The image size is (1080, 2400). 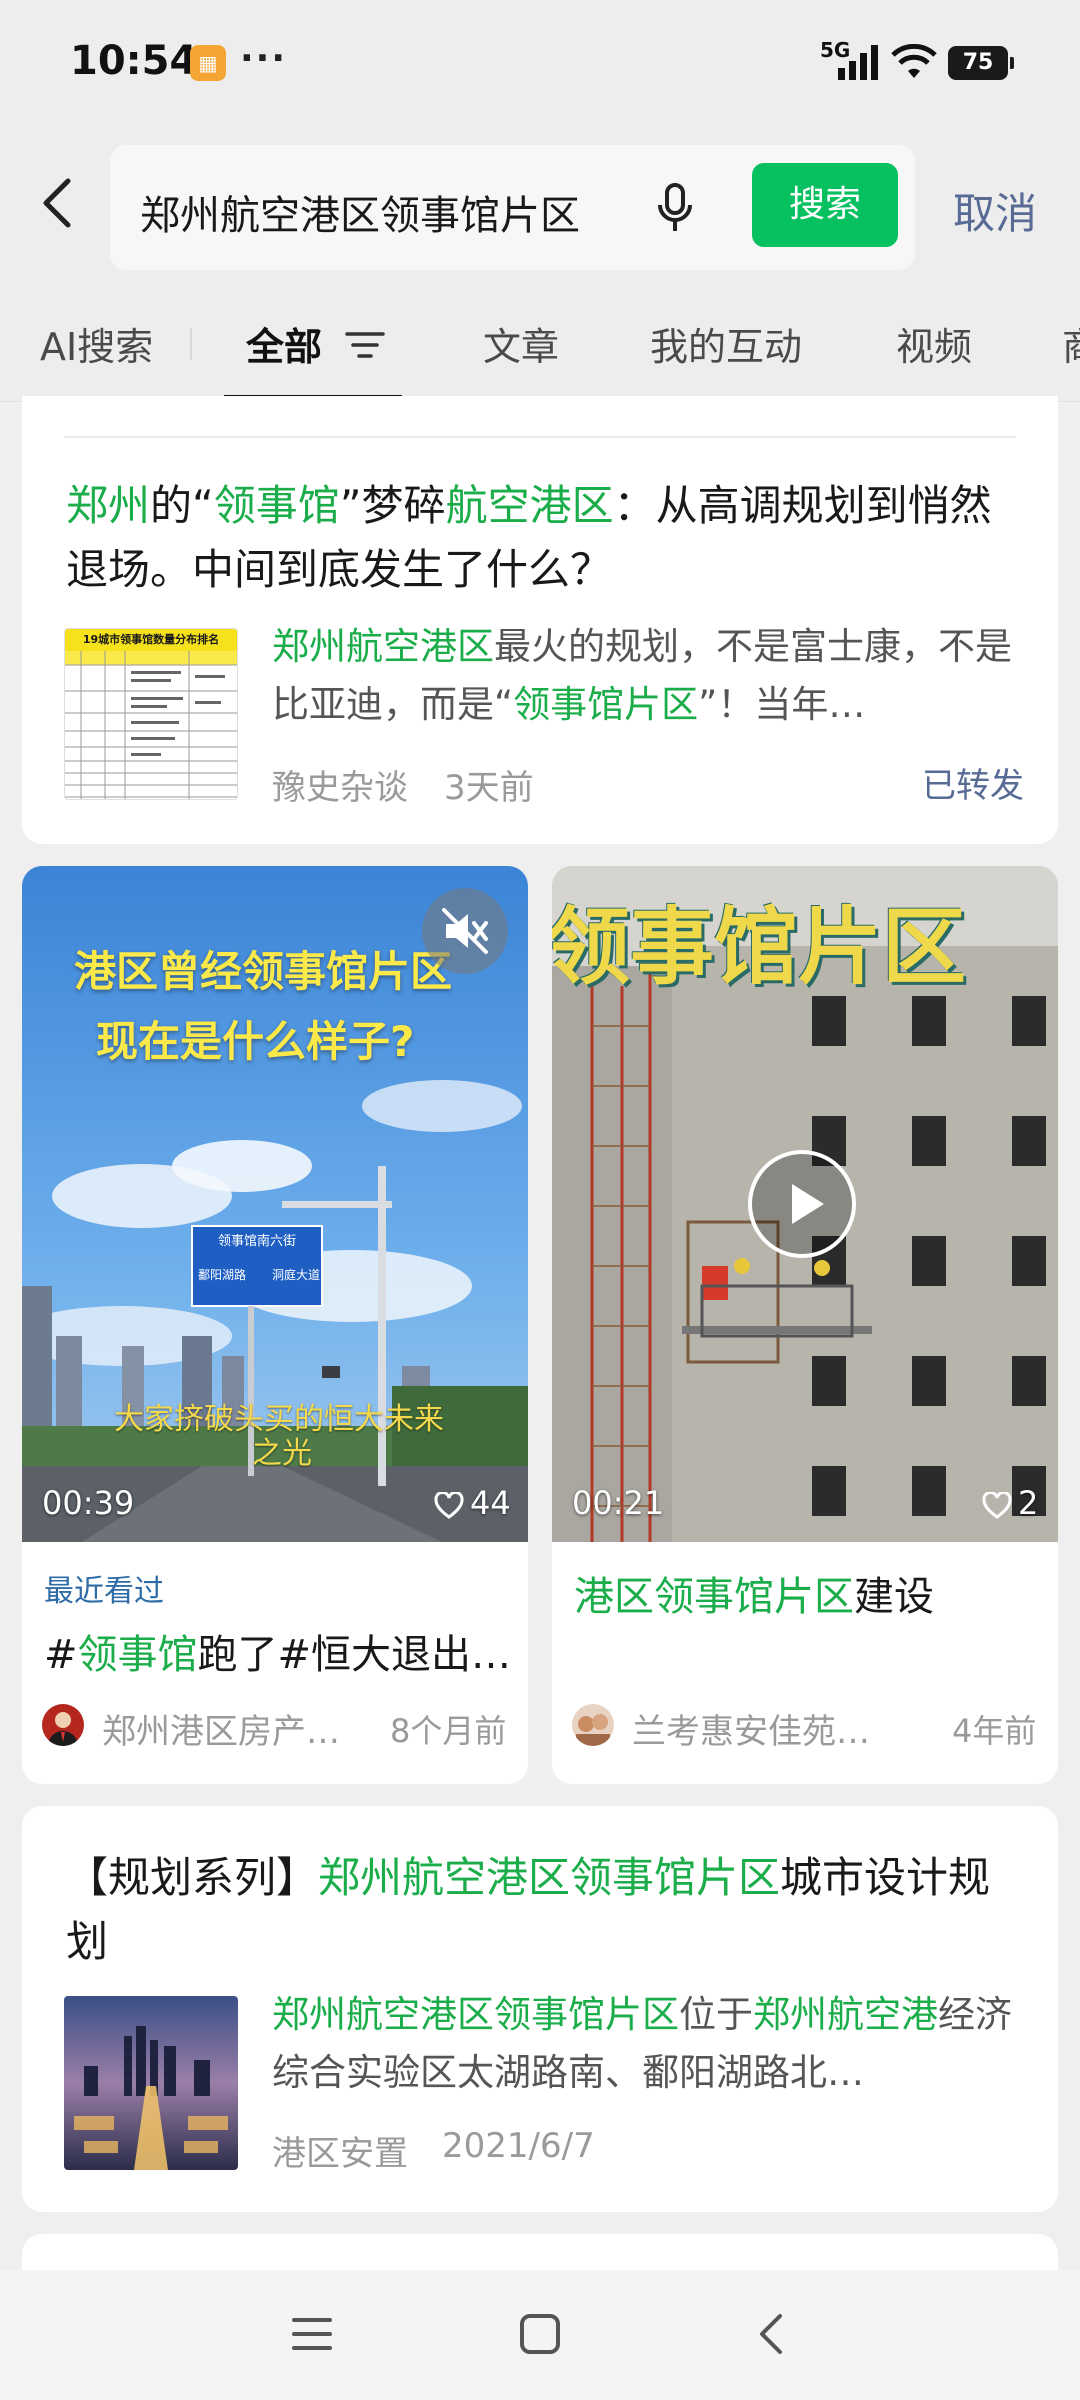 I want to click on video-overlay-line2: 现在是什么样子?, so click(x=255, y=1041).